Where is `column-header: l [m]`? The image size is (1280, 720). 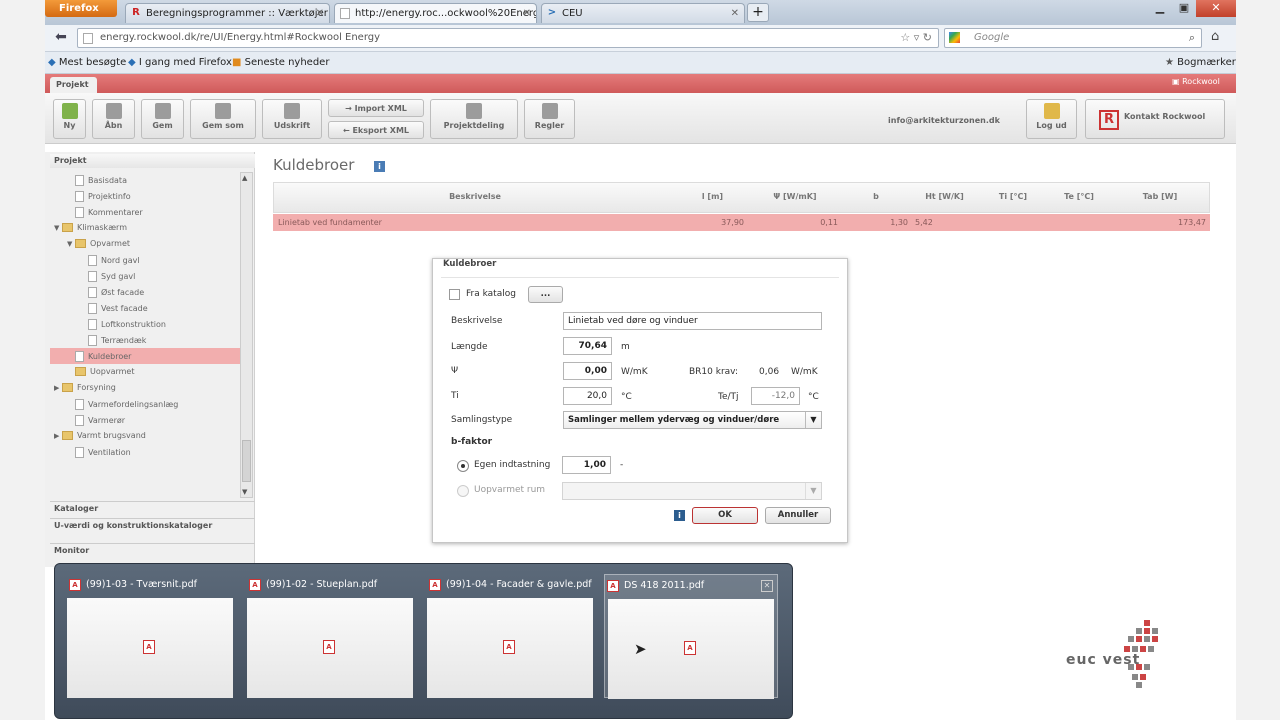 column-header: l [m] is located at coordinates (712, 196).